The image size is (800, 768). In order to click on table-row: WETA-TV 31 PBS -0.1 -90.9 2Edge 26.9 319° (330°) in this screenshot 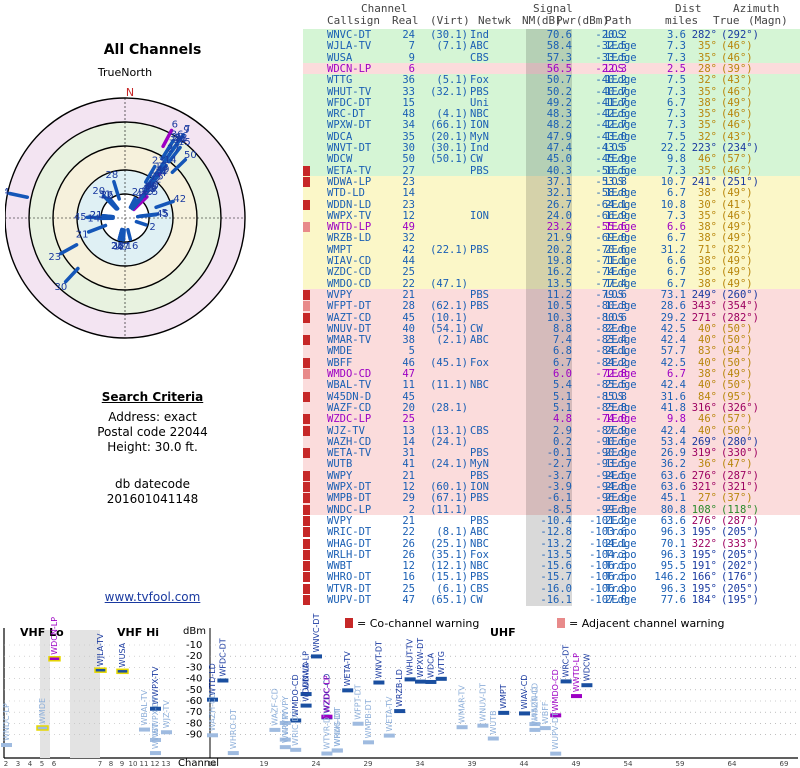, I will do `click(551, 453)`.